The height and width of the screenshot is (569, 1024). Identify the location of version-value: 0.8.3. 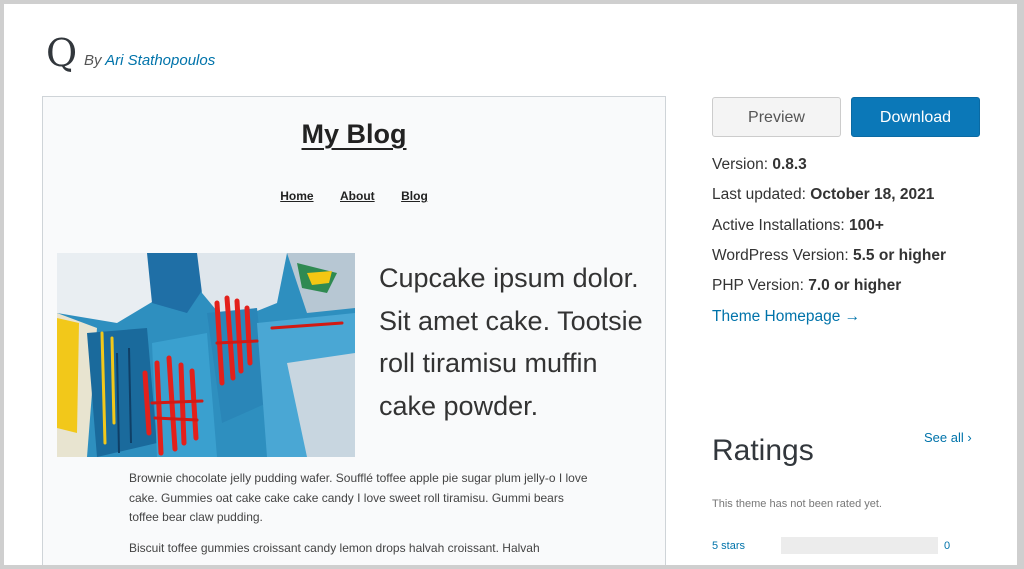
(789, 164).